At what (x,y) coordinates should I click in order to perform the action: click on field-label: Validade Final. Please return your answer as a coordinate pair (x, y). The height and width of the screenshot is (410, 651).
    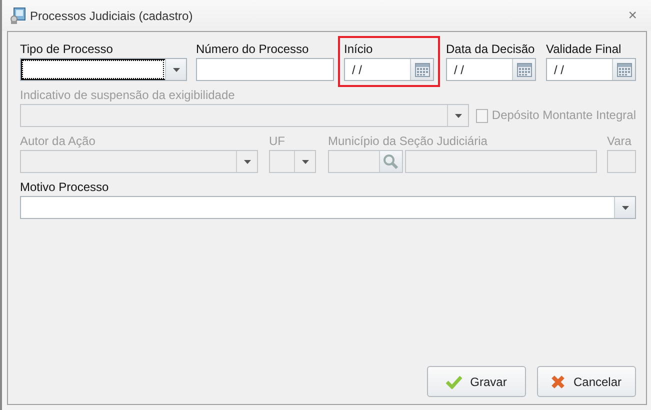
    Looking at the image, I should click on (584, 50).